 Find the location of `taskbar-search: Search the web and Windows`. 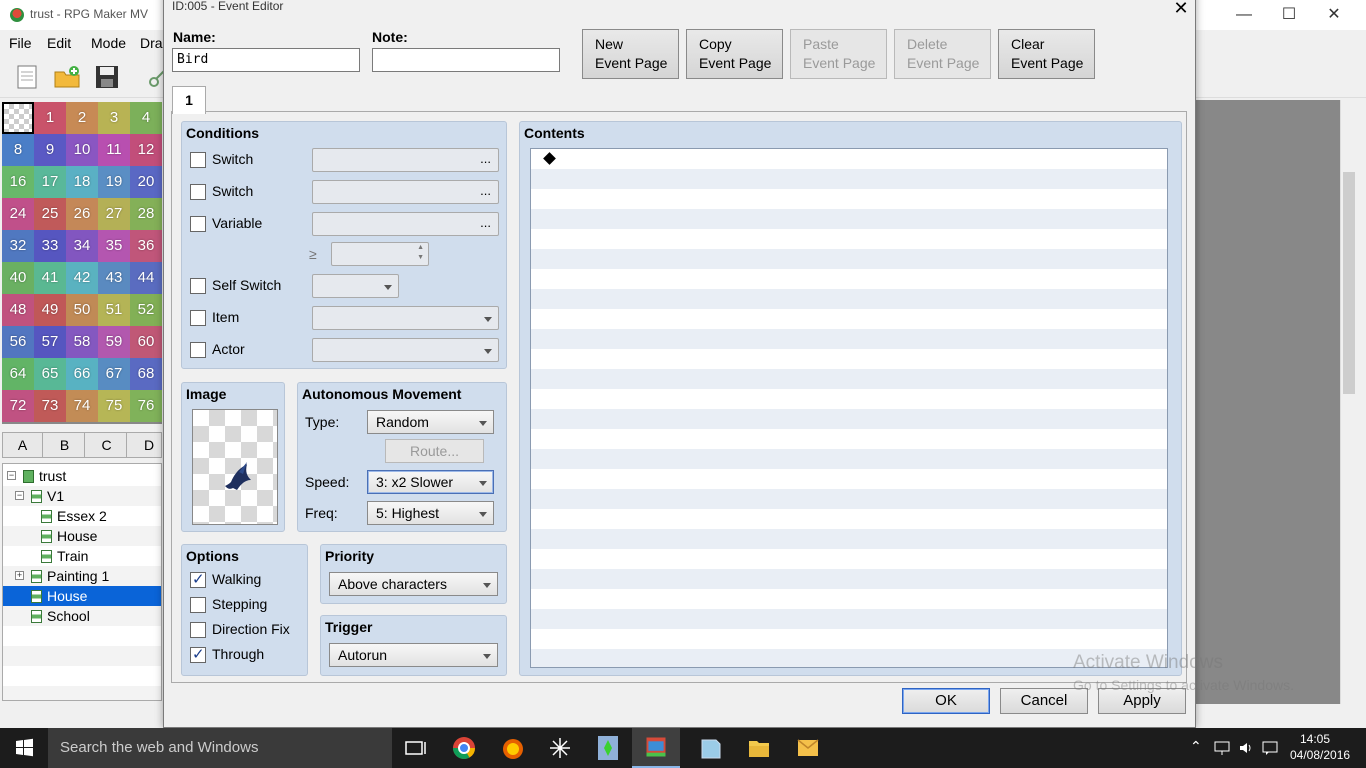

taskbar-search: Search the web and Windows is located at coordinates (220, 748).